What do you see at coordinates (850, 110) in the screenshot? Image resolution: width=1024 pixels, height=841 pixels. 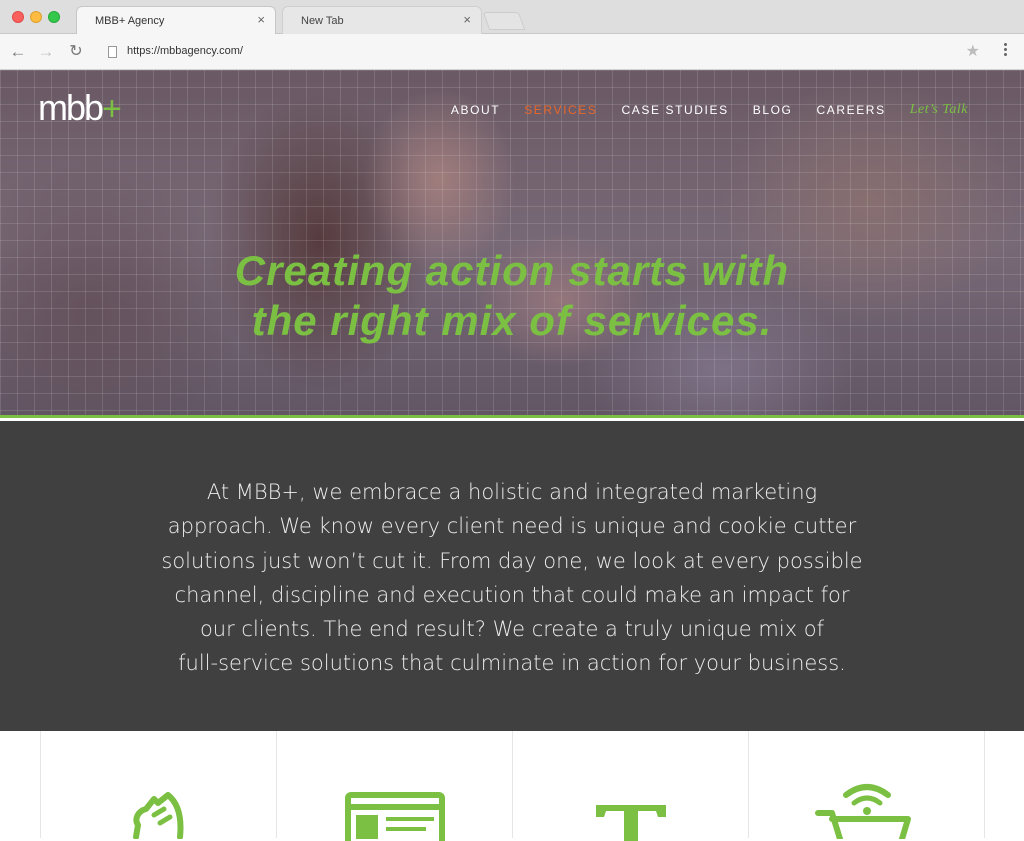 I see `nav-item-careers: CAREERS` at bounding box center [850, 110].